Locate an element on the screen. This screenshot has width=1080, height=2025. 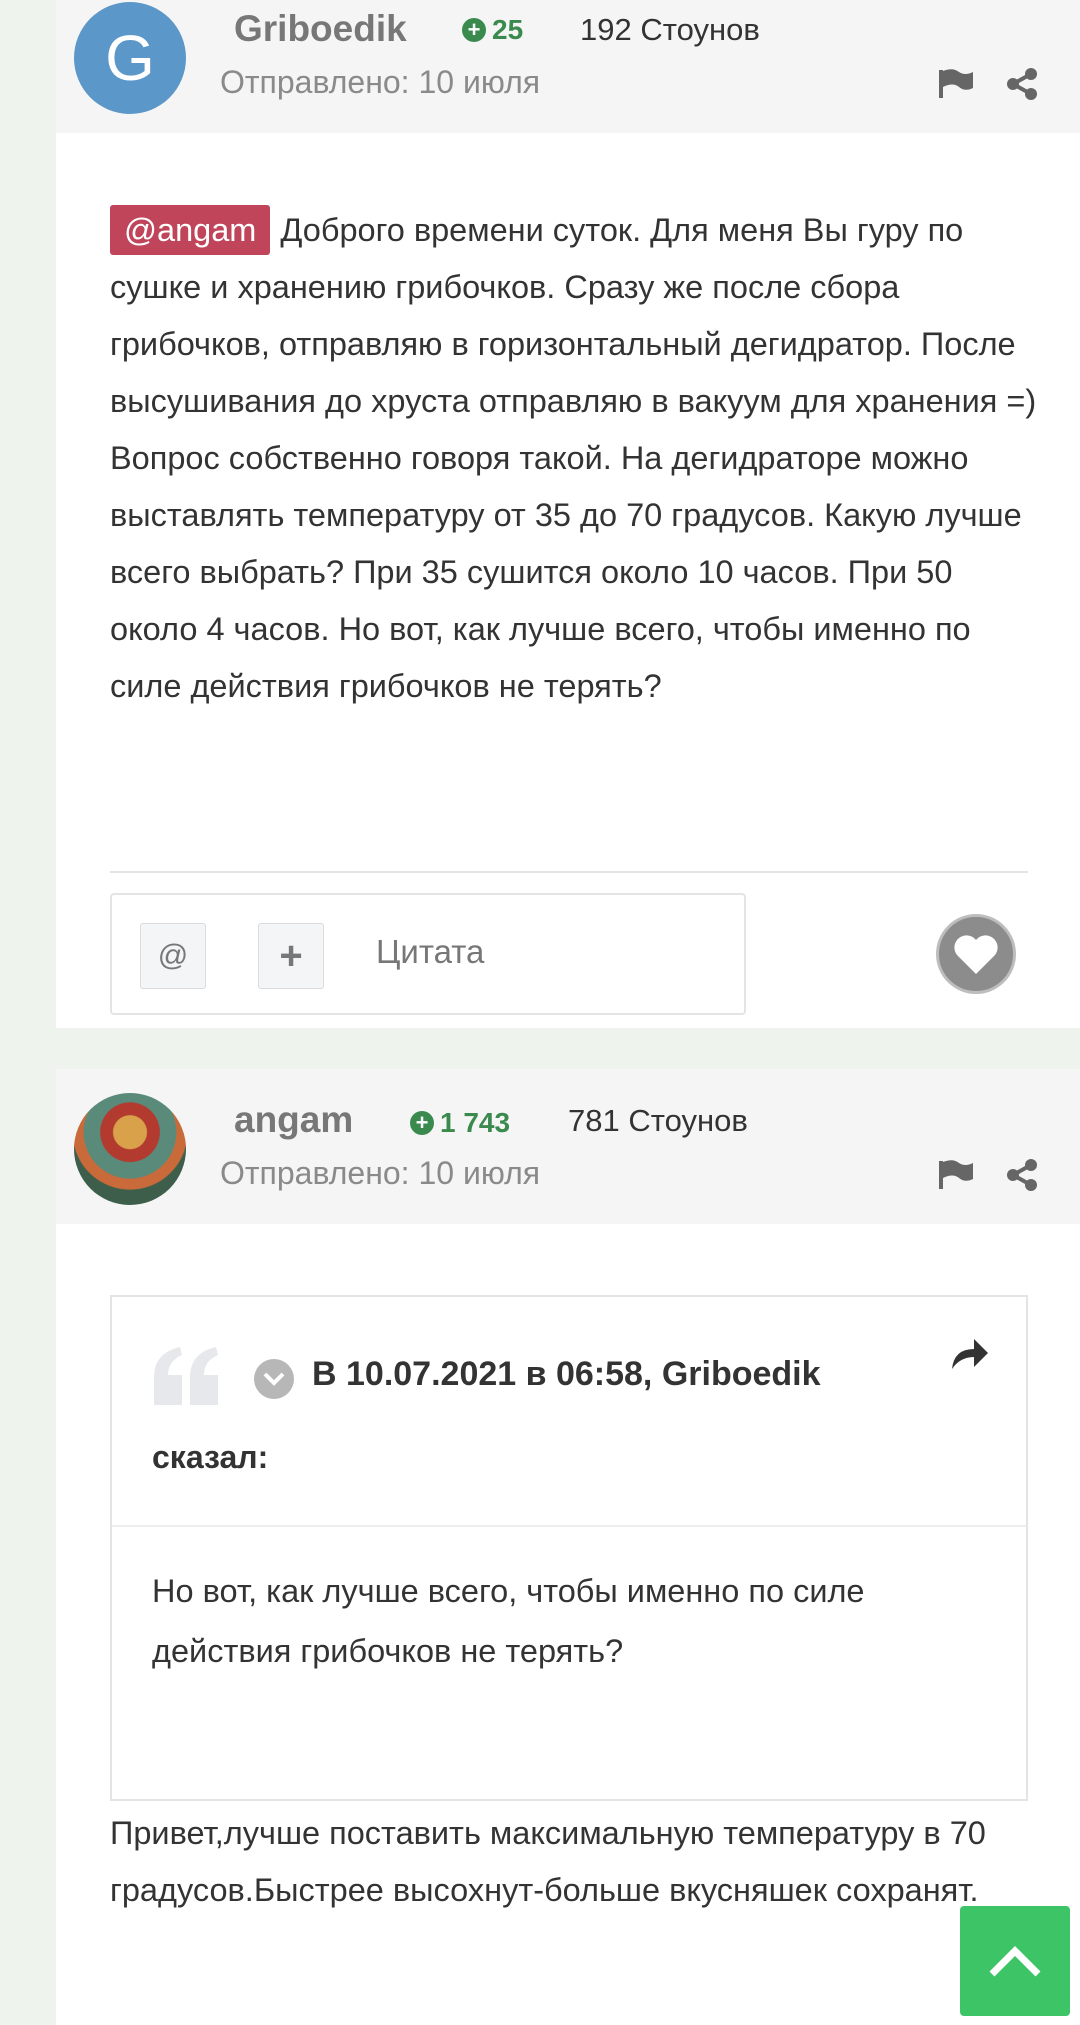
post-toolbar: @ + Цитата is located at coordinates (428, 954).